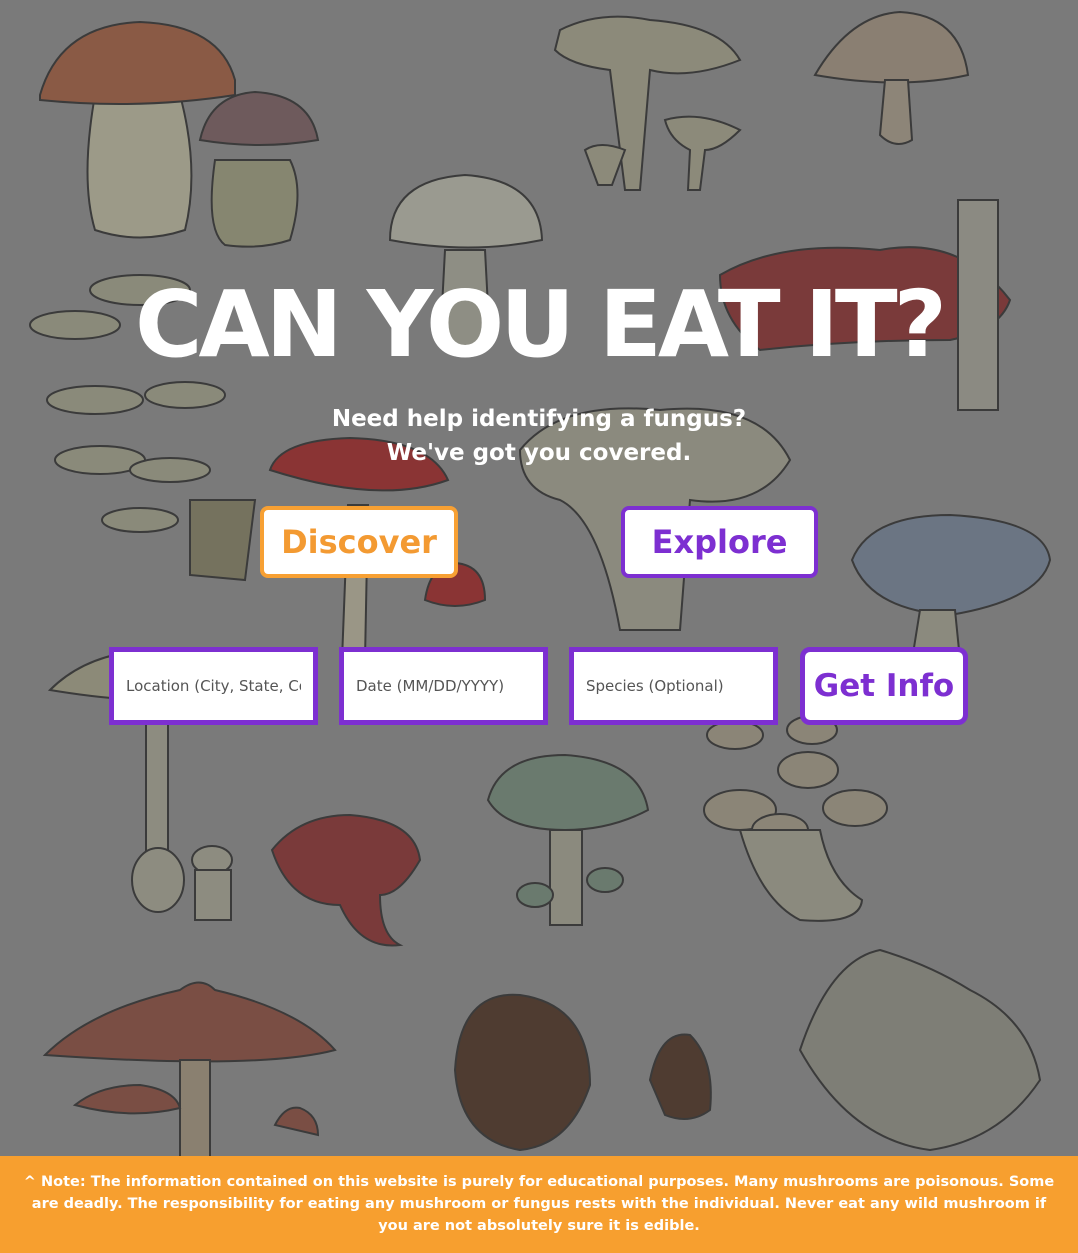  What do you see at coordinates (884, 686) in the screenshot?
I see `get-info-button: Get Info` at bounding box center [884, 686].